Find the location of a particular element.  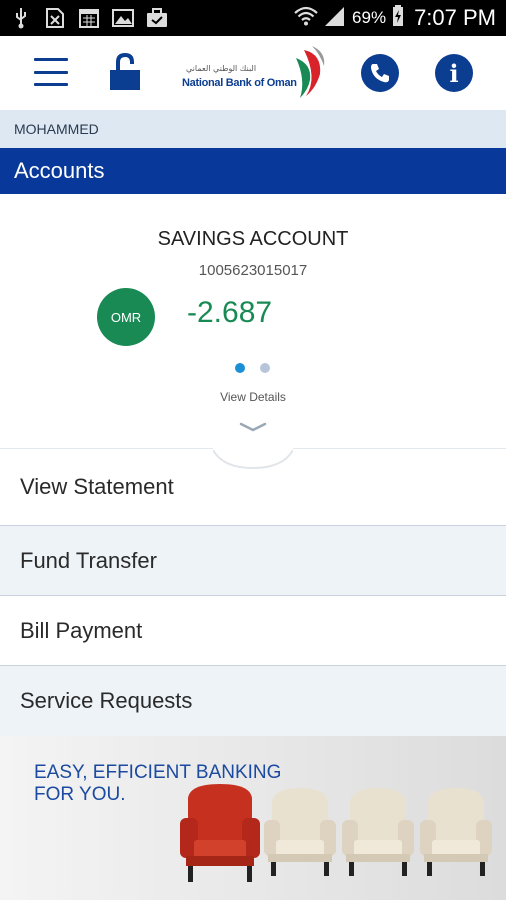

account-balance: -2.687 is located at coordinates (230, 312).